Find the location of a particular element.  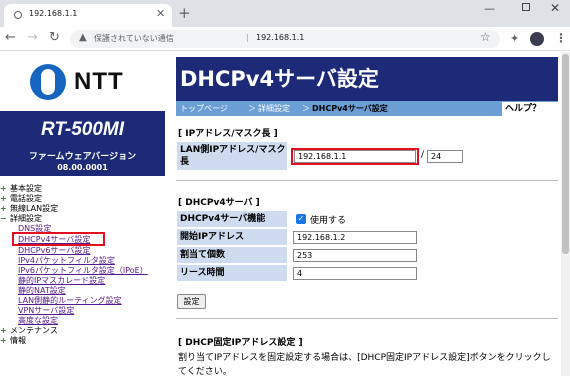

breadcrumb-current: DHCPv4サーバ設定 is located at coordinates (350, 108).